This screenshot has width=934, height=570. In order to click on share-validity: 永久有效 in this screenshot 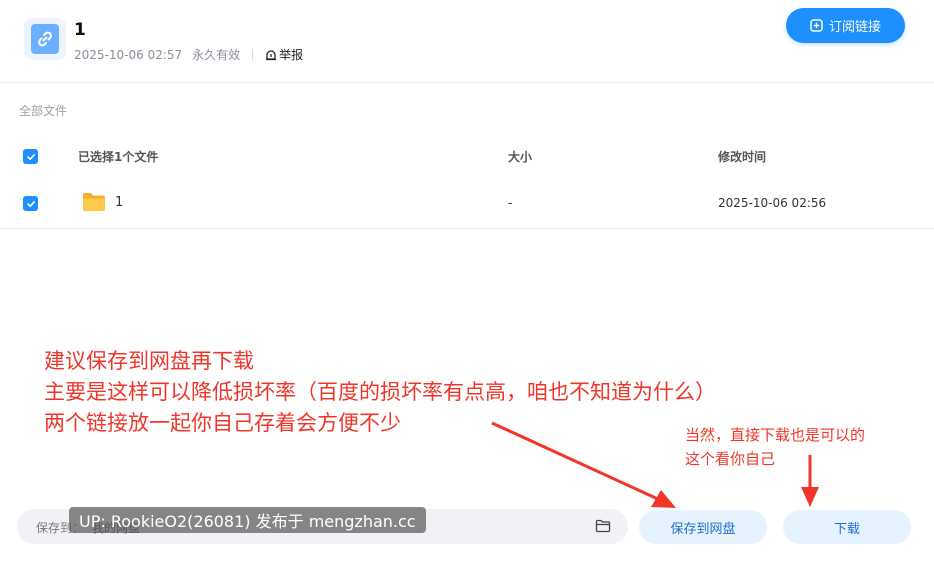, I will do `click(216, 55)`.